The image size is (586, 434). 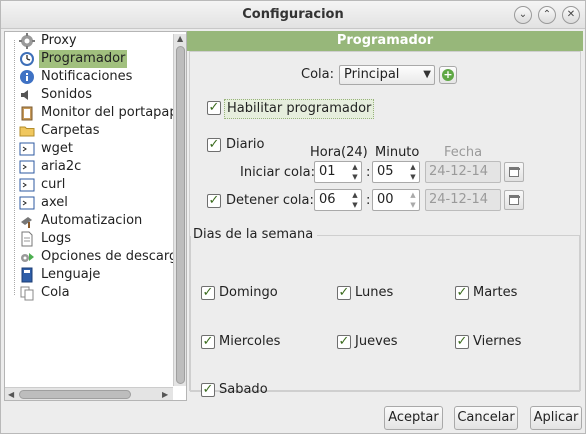 What do you see at coordinates (208, 342) in the screenshot?
I see `day-checkbox-miercoles: ✓` at bounding box center [208, 342].